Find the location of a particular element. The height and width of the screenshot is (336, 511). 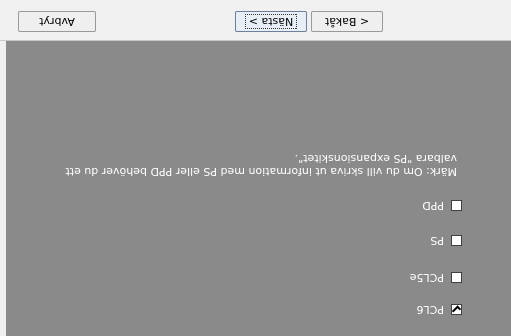

option-ppd: PPD is located at coordinates (442, 206).